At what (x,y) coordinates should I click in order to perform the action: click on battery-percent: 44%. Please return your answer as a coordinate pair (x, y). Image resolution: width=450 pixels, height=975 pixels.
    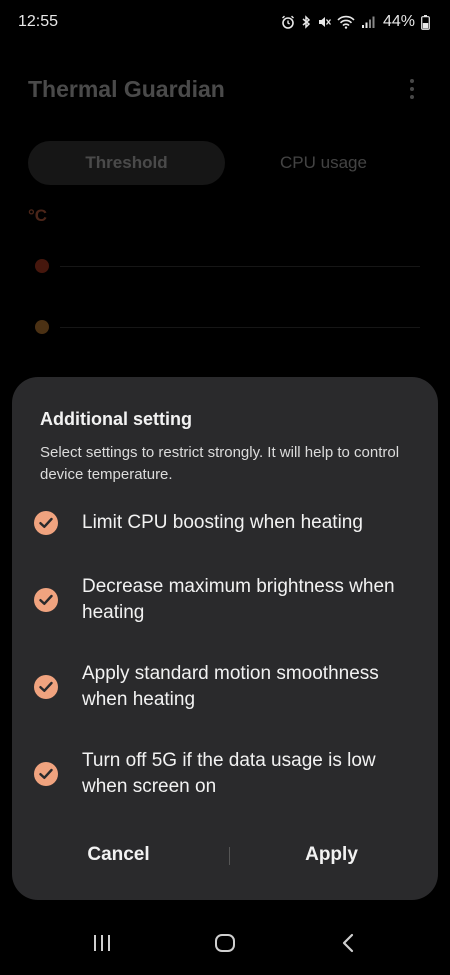
    Looking at the image, I should click on (398, 21).